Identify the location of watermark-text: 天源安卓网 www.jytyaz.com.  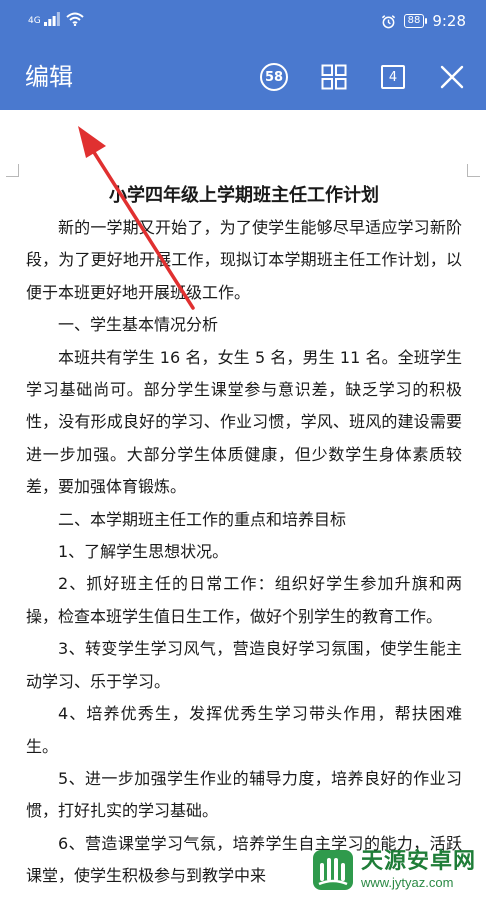
(418, 869).